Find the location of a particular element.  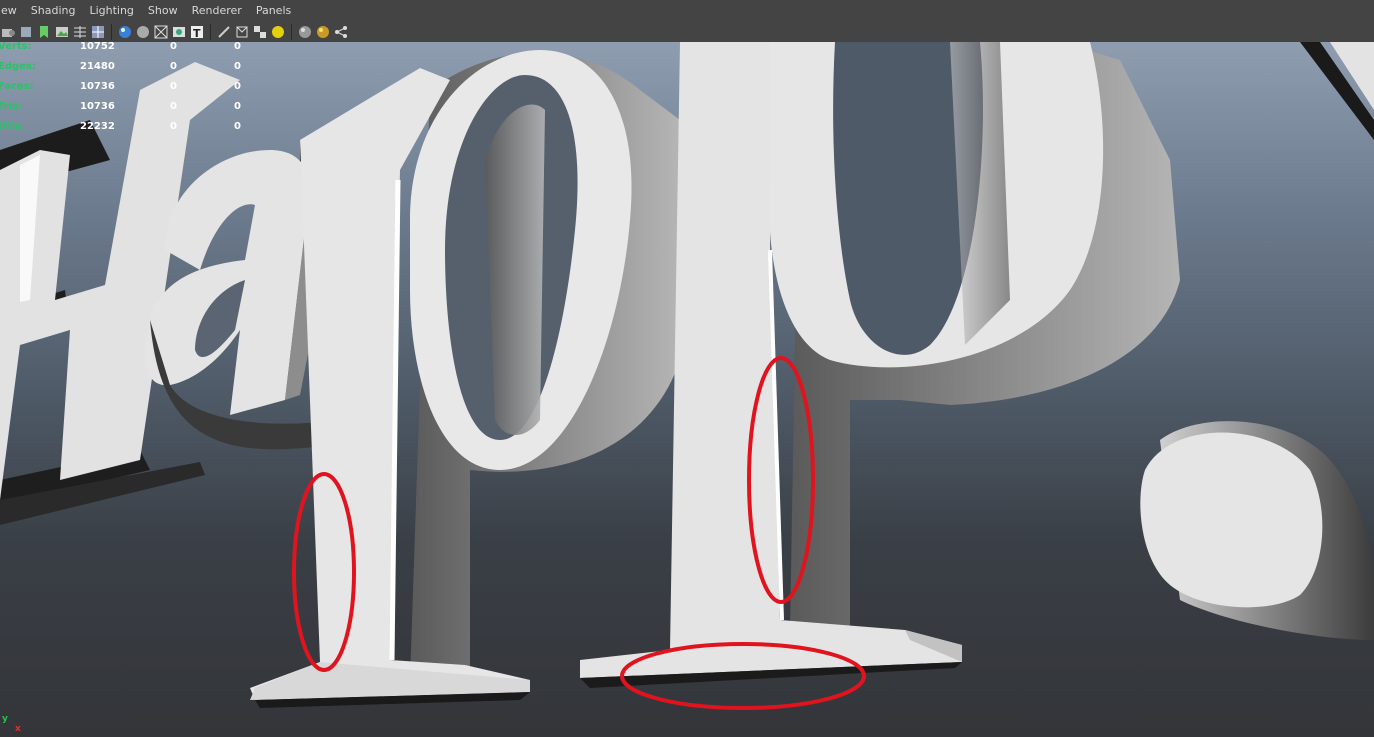

camera-select-icon is located at coordinates (8, 32).